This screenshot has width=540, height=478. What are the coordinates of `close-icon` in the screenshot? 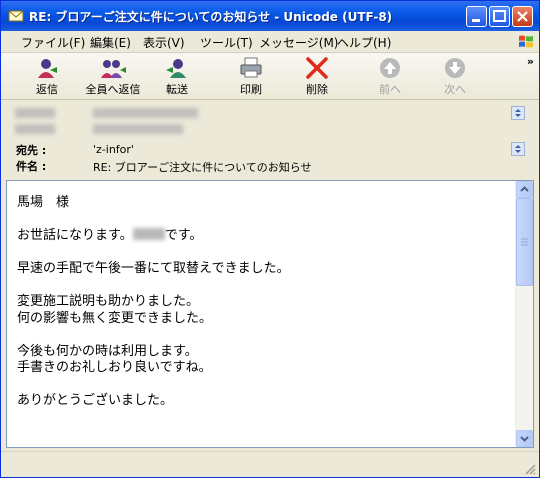 It's located at (522, 16).